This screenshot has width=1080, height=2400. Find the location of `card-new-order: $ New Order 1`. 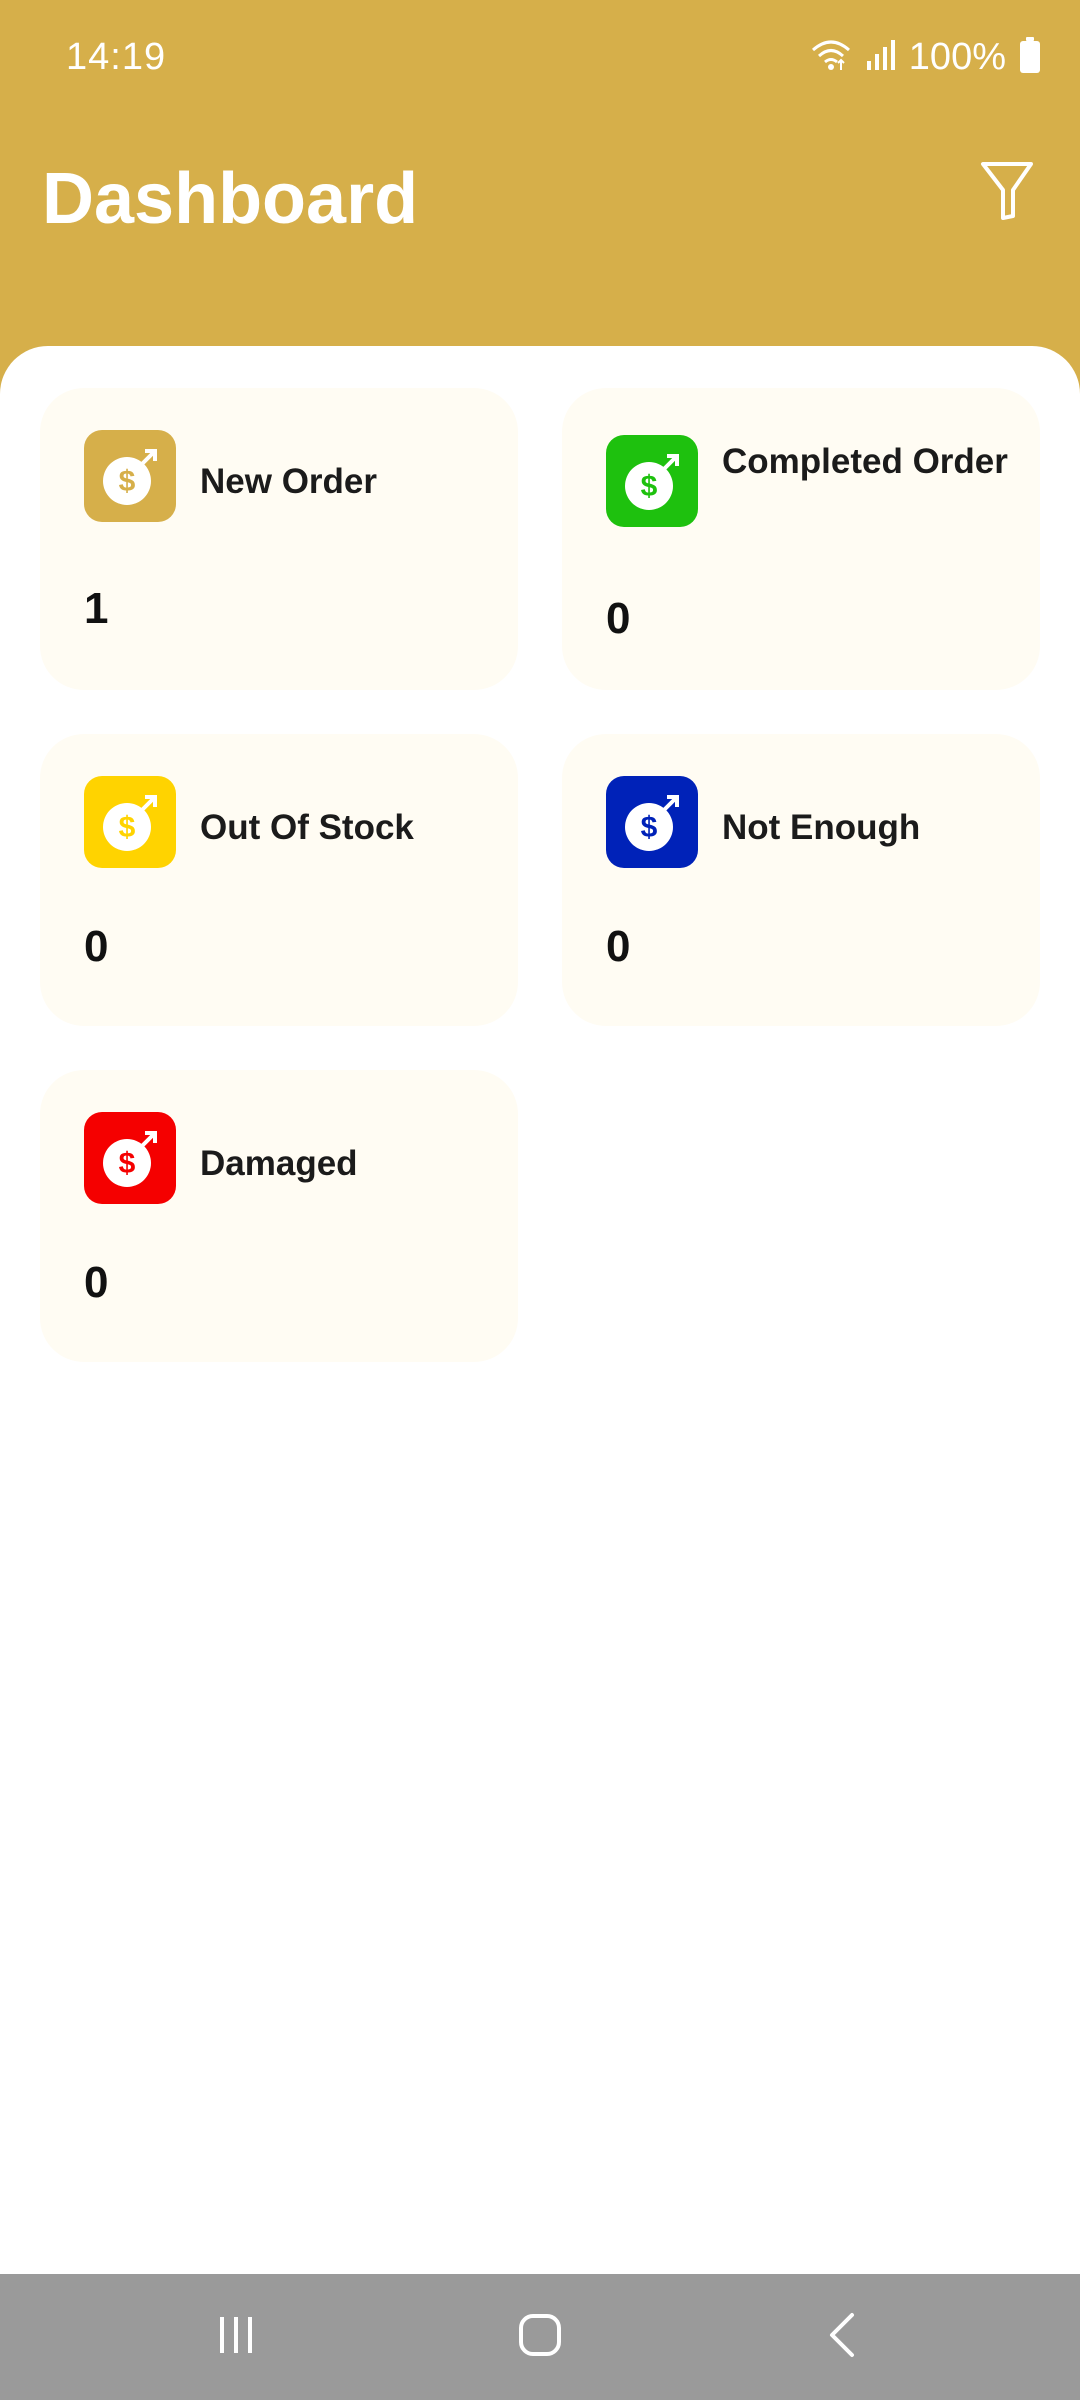

card-new-order: $ New Order 1 is located at coordinates (279, 539).